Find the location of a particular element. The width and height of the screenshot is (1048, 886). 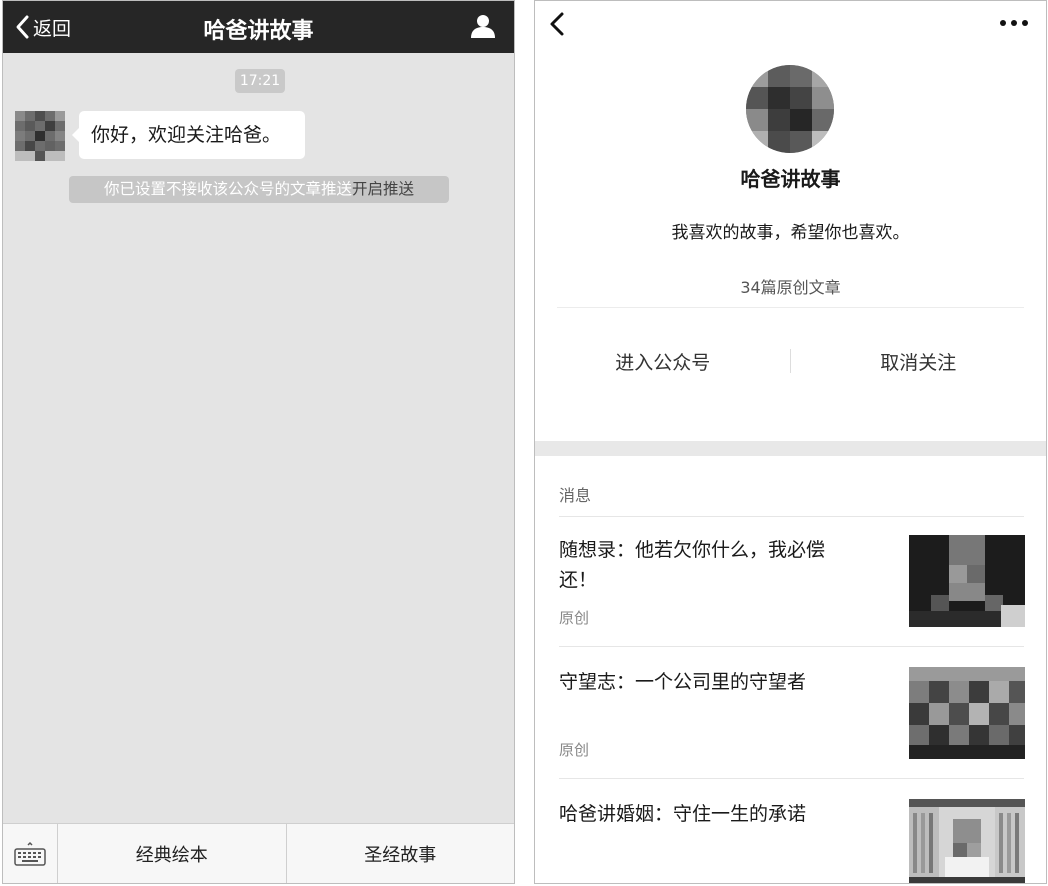

chat-header: 返回 哈爸讲故事 is located at coordinates (258, 27).